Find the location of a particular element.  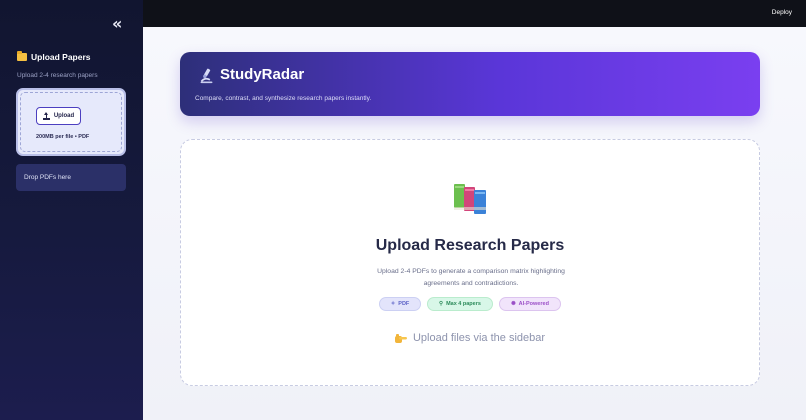

folder-icon is located at coordinates (22, 56).